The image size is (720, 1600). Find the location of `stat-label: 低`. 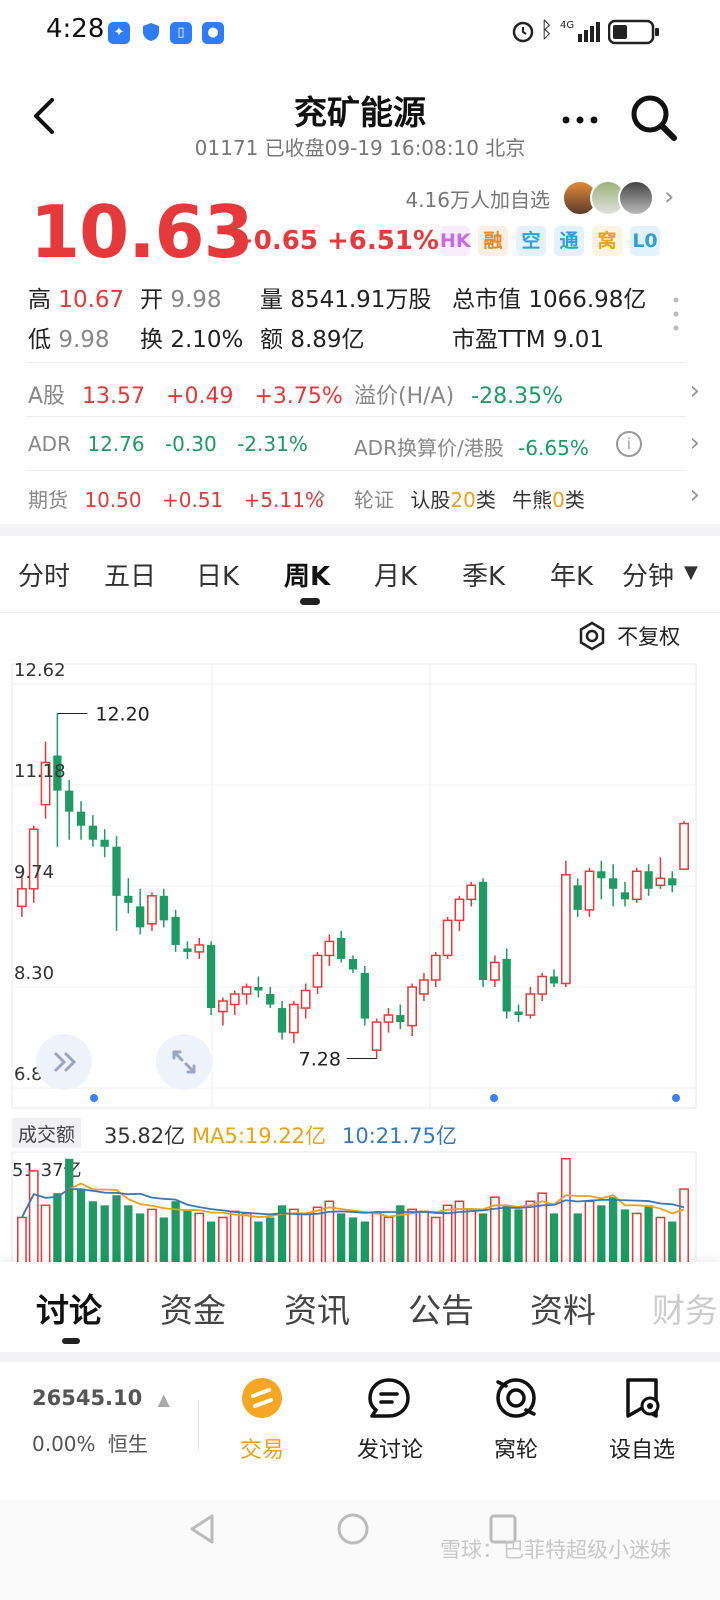

stat-label: 低 is located at coordinates (39, 340).